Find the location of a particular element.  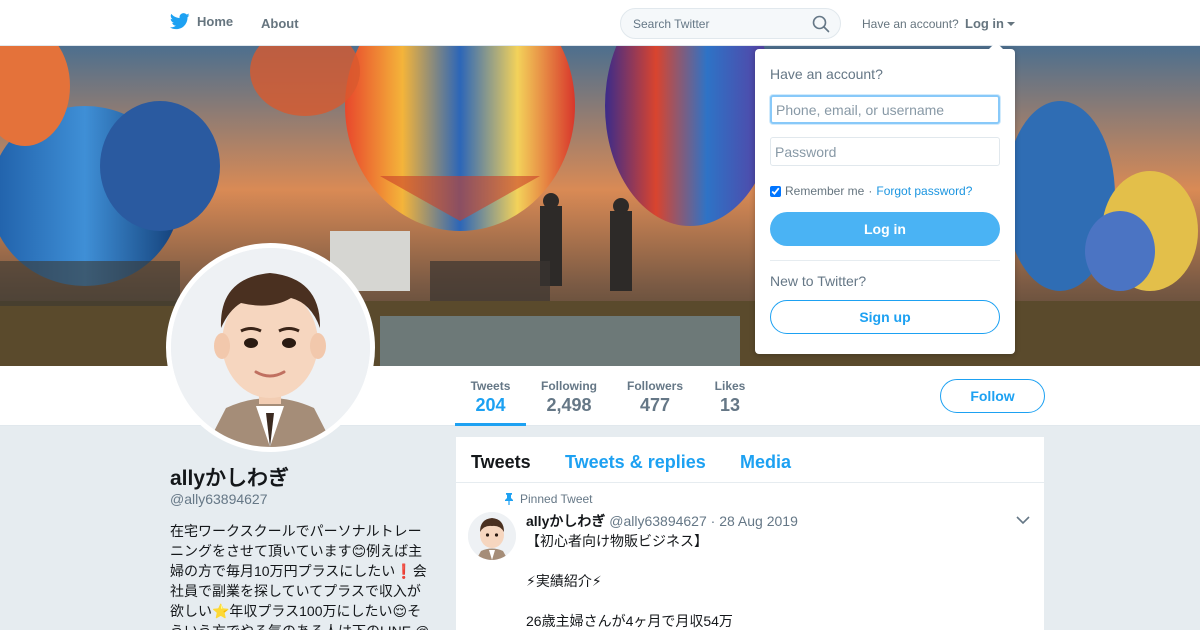

stat-label: Likes is located at coordinates (730, 386).